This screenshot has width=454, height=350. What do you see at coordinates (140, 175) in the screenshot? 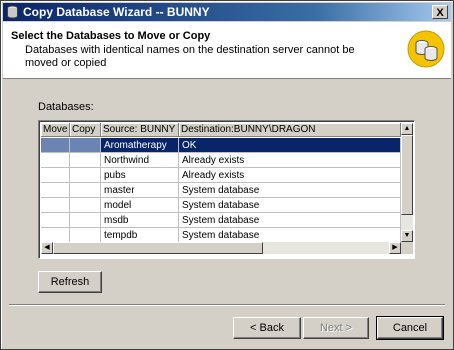
I see `source-cell: pubs` at bounding box center [140, 175].